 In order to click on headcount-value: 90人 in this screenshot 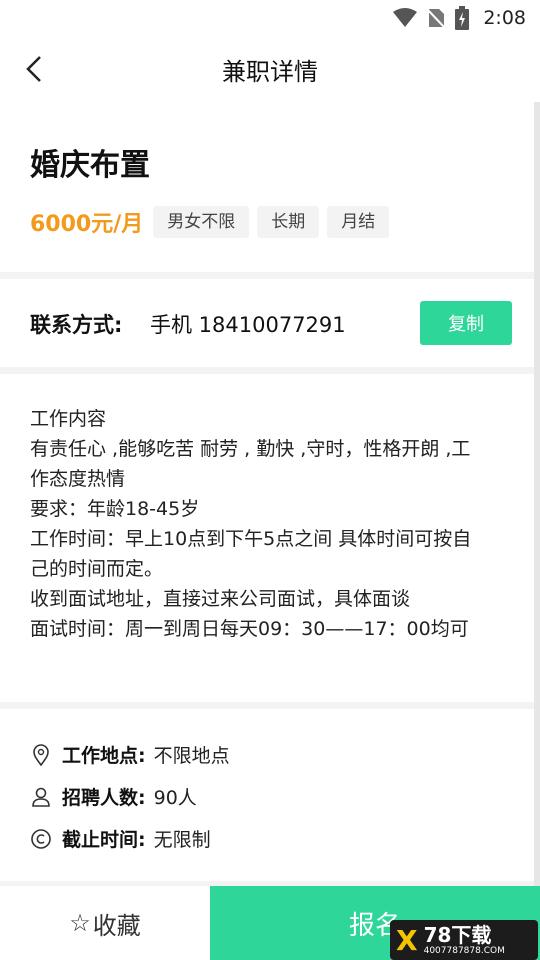, I will do `click(175, 798)`.